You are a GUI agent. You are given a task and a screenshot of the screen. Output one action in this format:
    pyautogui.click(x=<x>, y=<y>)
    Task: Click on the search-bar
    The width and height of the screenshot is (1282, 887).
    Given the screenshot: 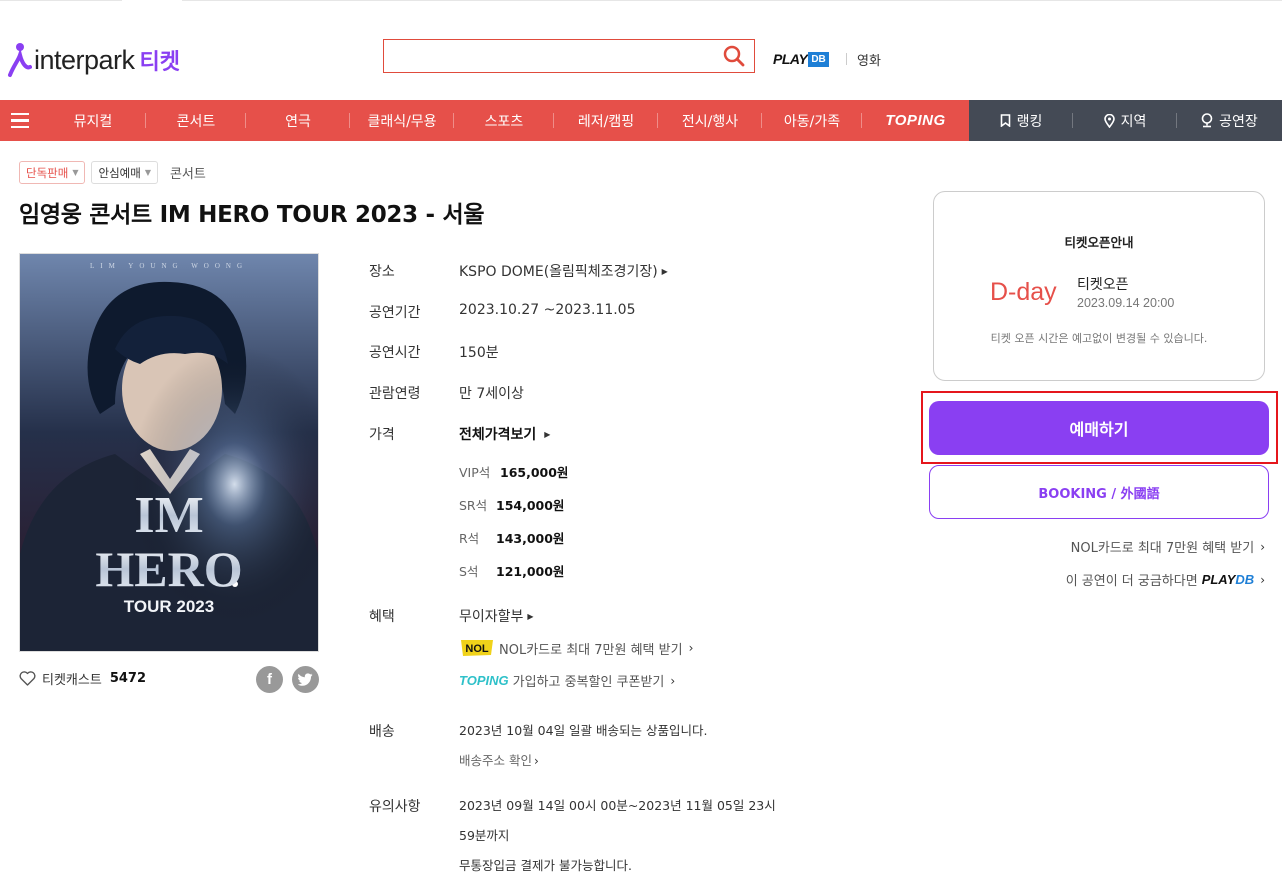 What is the action you would take?
    pyautogui.click(x=569, y=56)
    